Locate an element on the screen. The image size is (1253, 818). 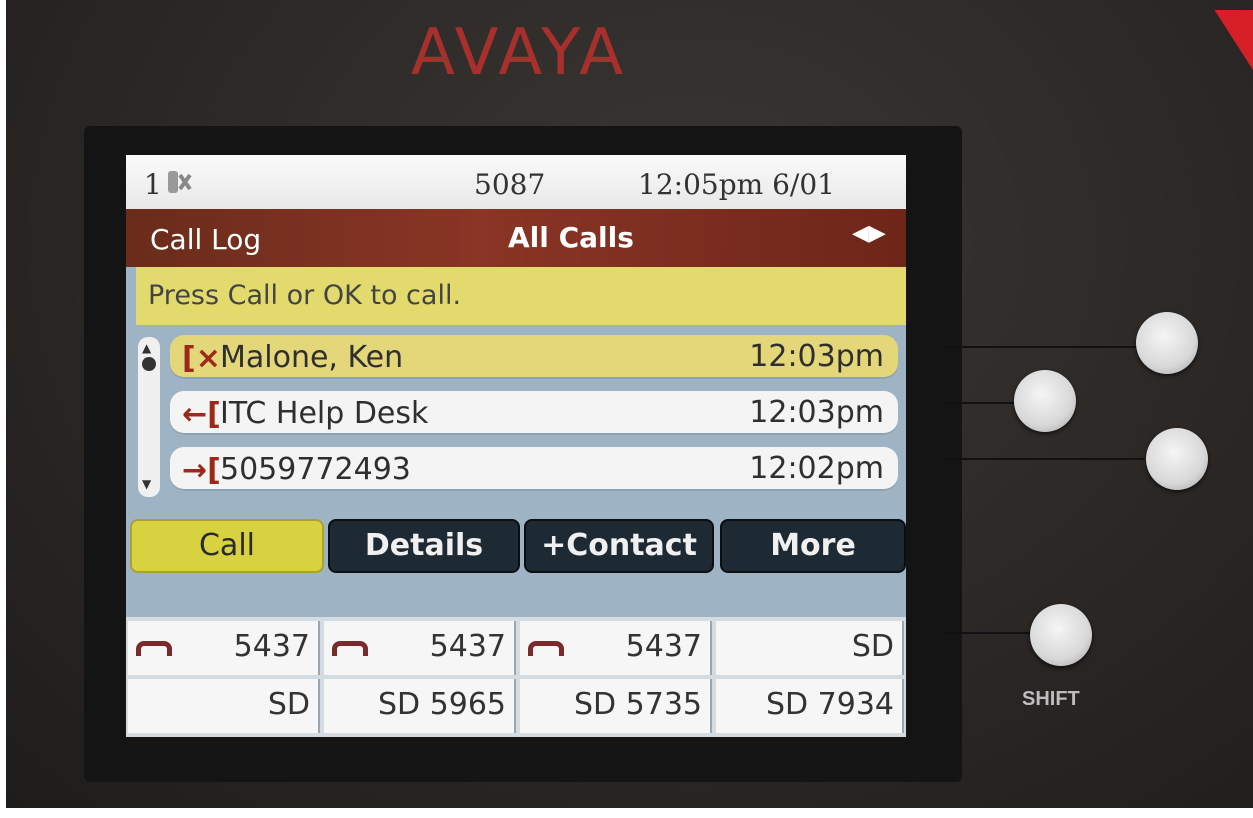
missed-call-icon: [× is located at coordinates (201, 358).